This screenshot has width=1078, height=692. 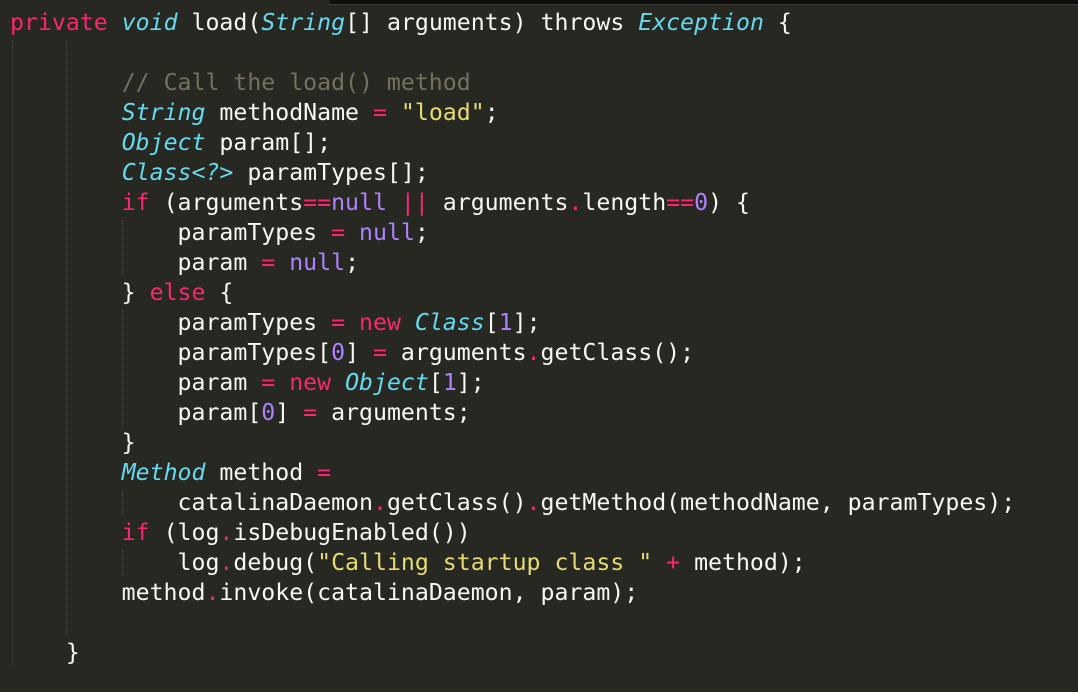 I want to click on code-token: [, so click(x=491, y=322).